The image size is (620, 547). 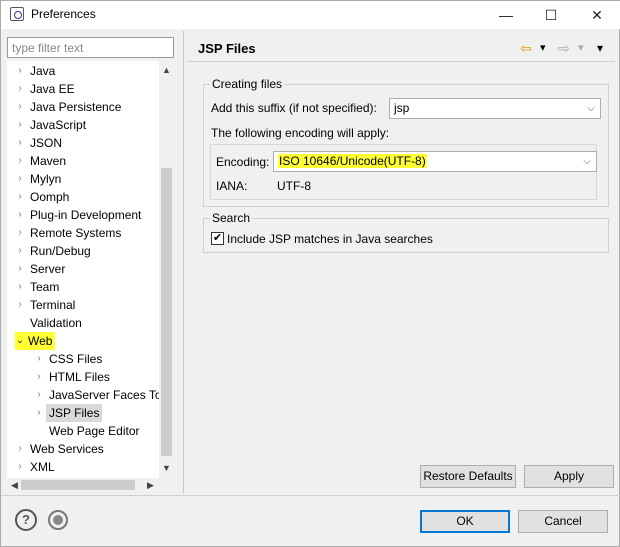 I want to click on chevron-down-icon: ⌵, so click(x=587, y=161).